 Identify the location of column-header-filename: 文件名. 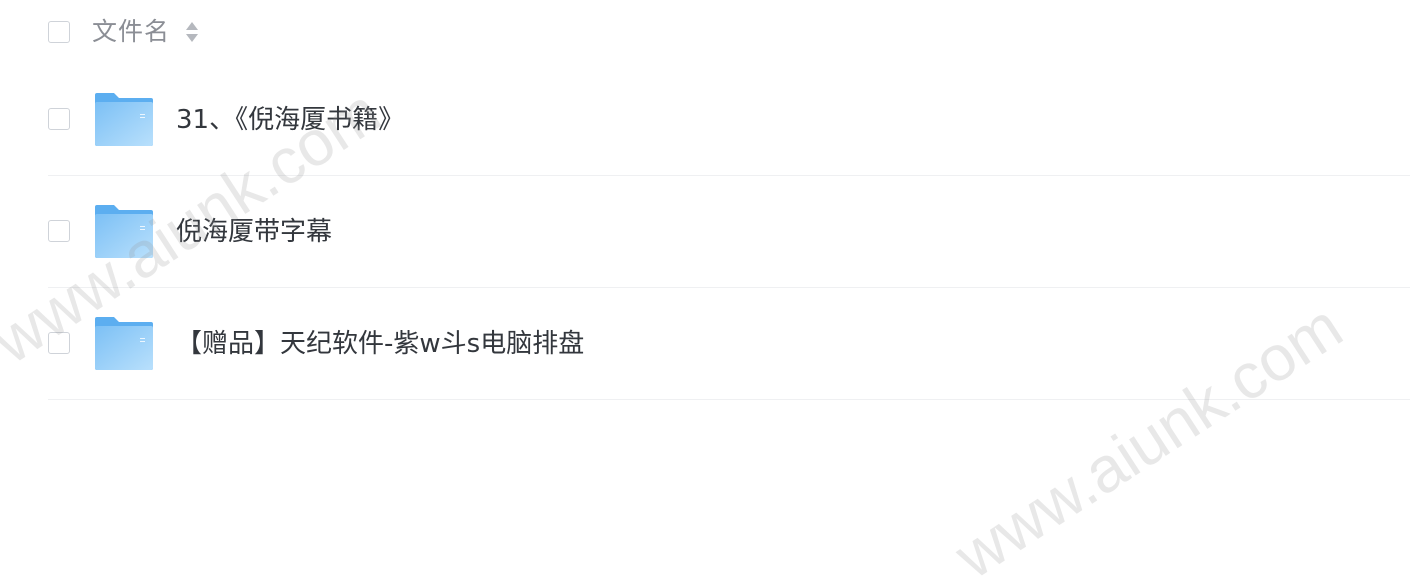
(131, 32).